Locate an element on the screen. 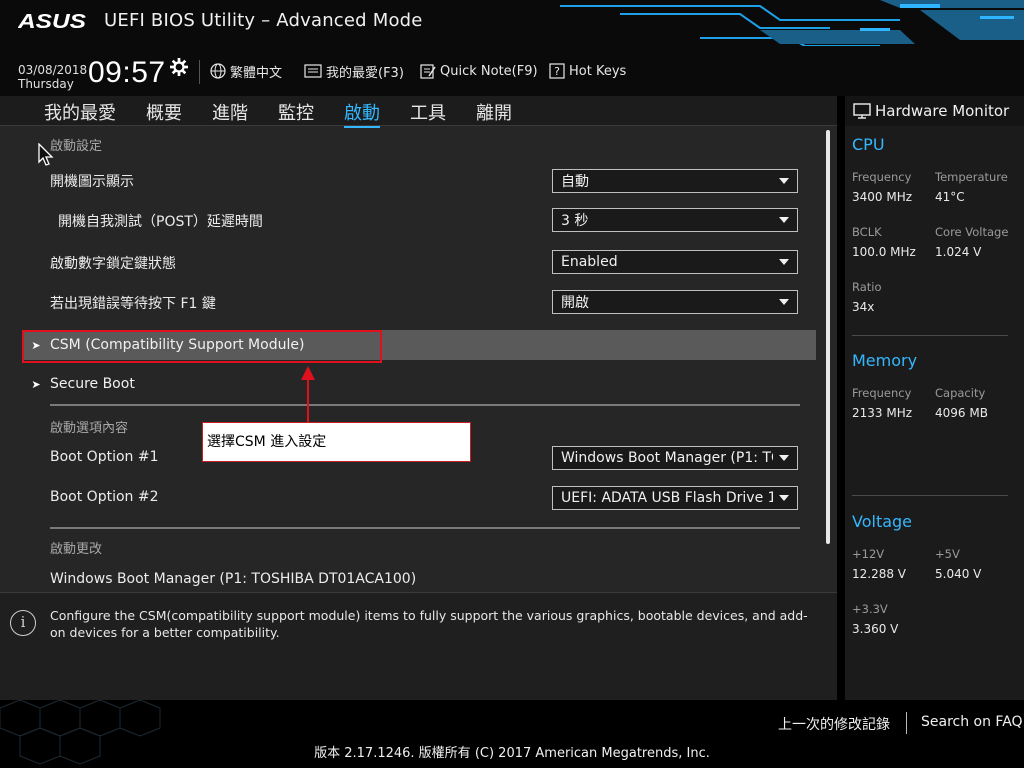  setting-label-boot-option-1: Boot Option #1 is located at coordinates (104, 457).